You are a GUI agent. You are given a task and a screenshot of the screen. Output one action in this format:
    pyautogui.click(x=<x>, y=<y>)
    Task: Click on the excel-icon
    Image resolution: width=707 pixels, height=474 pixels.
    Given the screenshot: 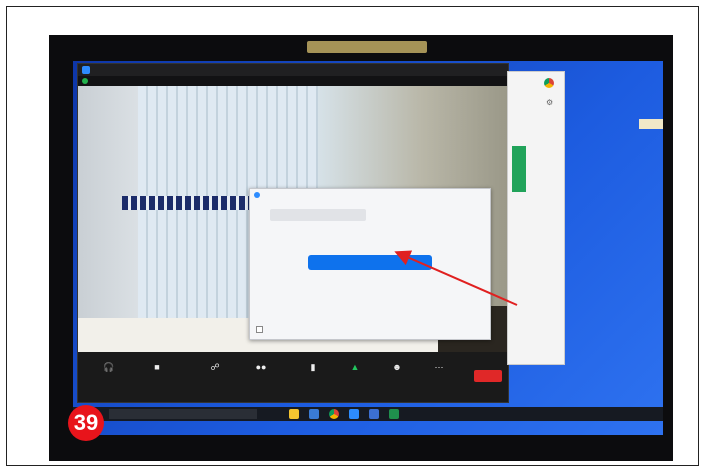 What is the action you would take?
    pyautogui.click(x=394, y=414)
    